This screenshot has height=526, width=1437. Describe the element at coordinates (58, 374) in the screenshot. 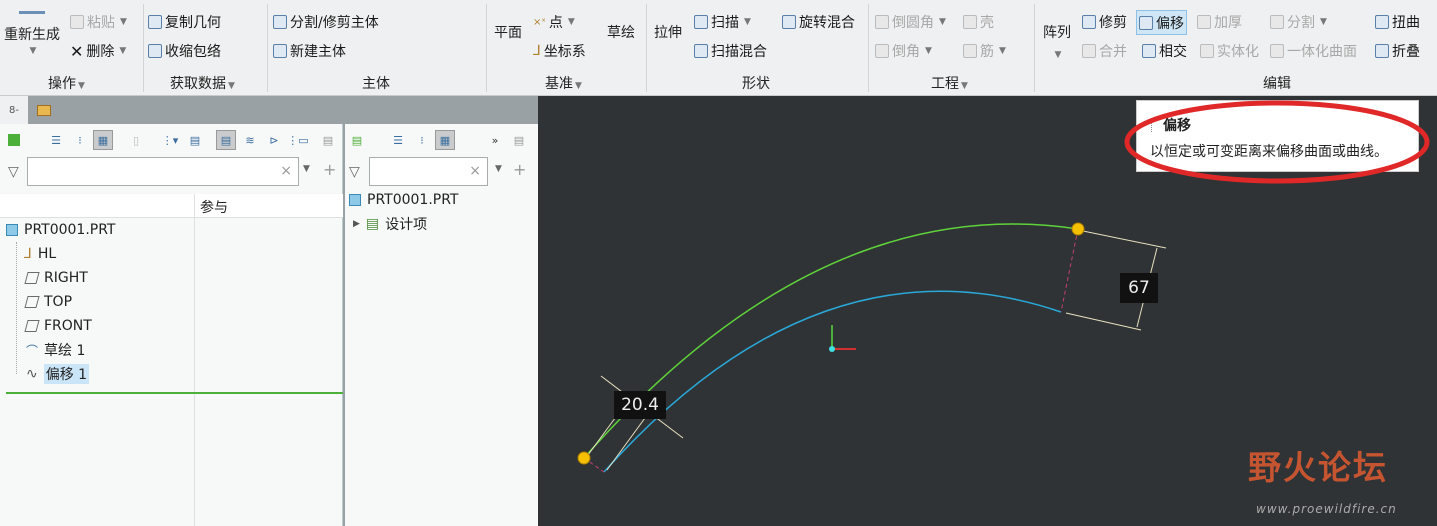

I see `tree-item-offset: ∿ 偏移 1` at that location.